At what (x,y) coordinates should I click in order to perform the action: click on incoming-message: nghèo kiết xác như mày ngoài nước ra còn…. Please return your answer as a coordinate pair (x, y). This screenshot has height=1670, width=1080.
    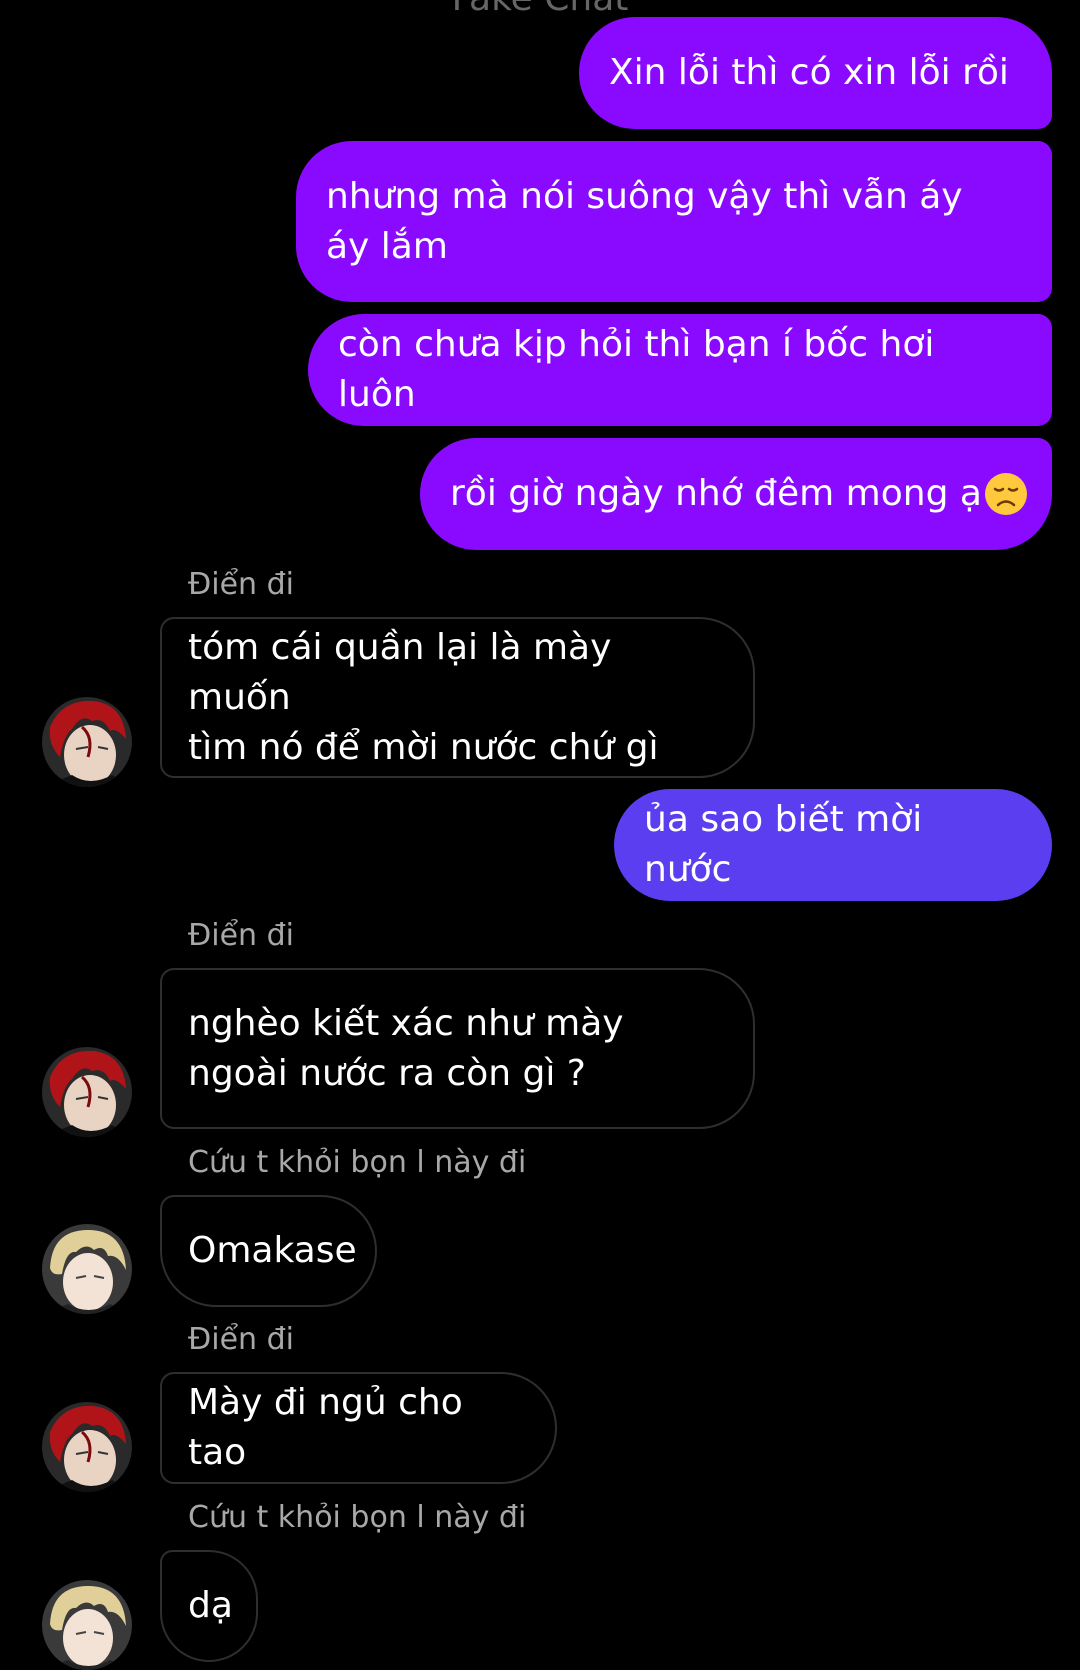
    Looking at the image, I should click on (457, 1048).